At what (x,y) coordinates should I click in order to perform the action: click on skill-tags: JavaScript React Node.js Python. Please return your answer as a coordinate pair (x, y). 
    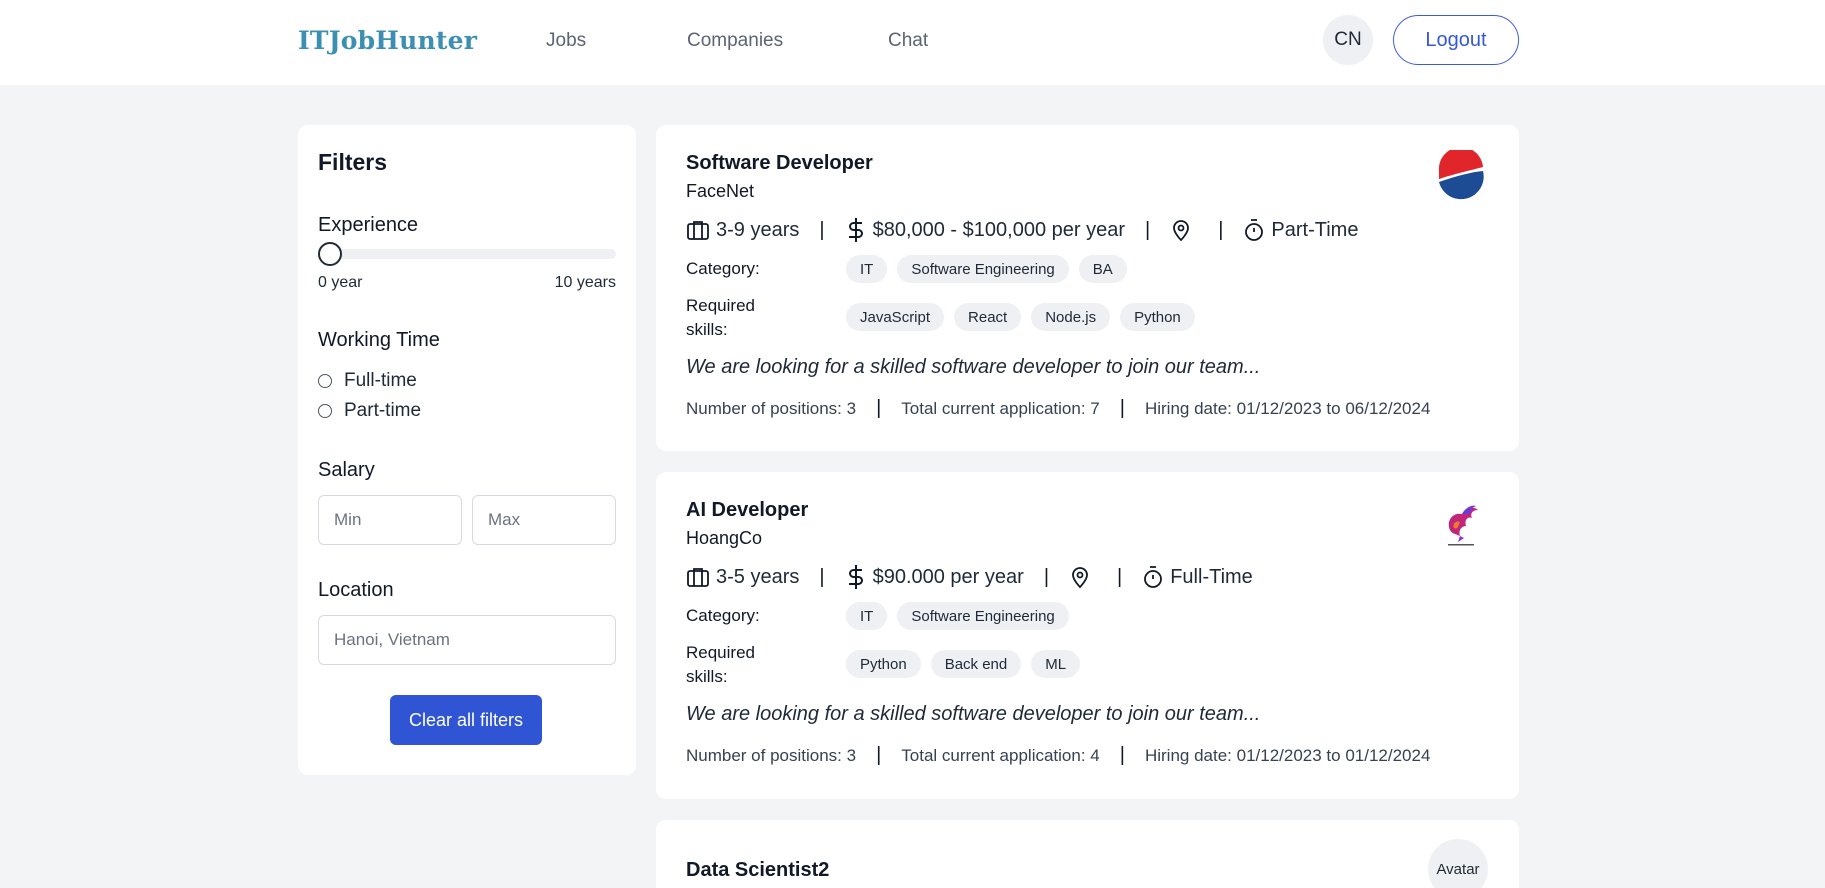
    Looking at the image, I should click on (1020, 317).